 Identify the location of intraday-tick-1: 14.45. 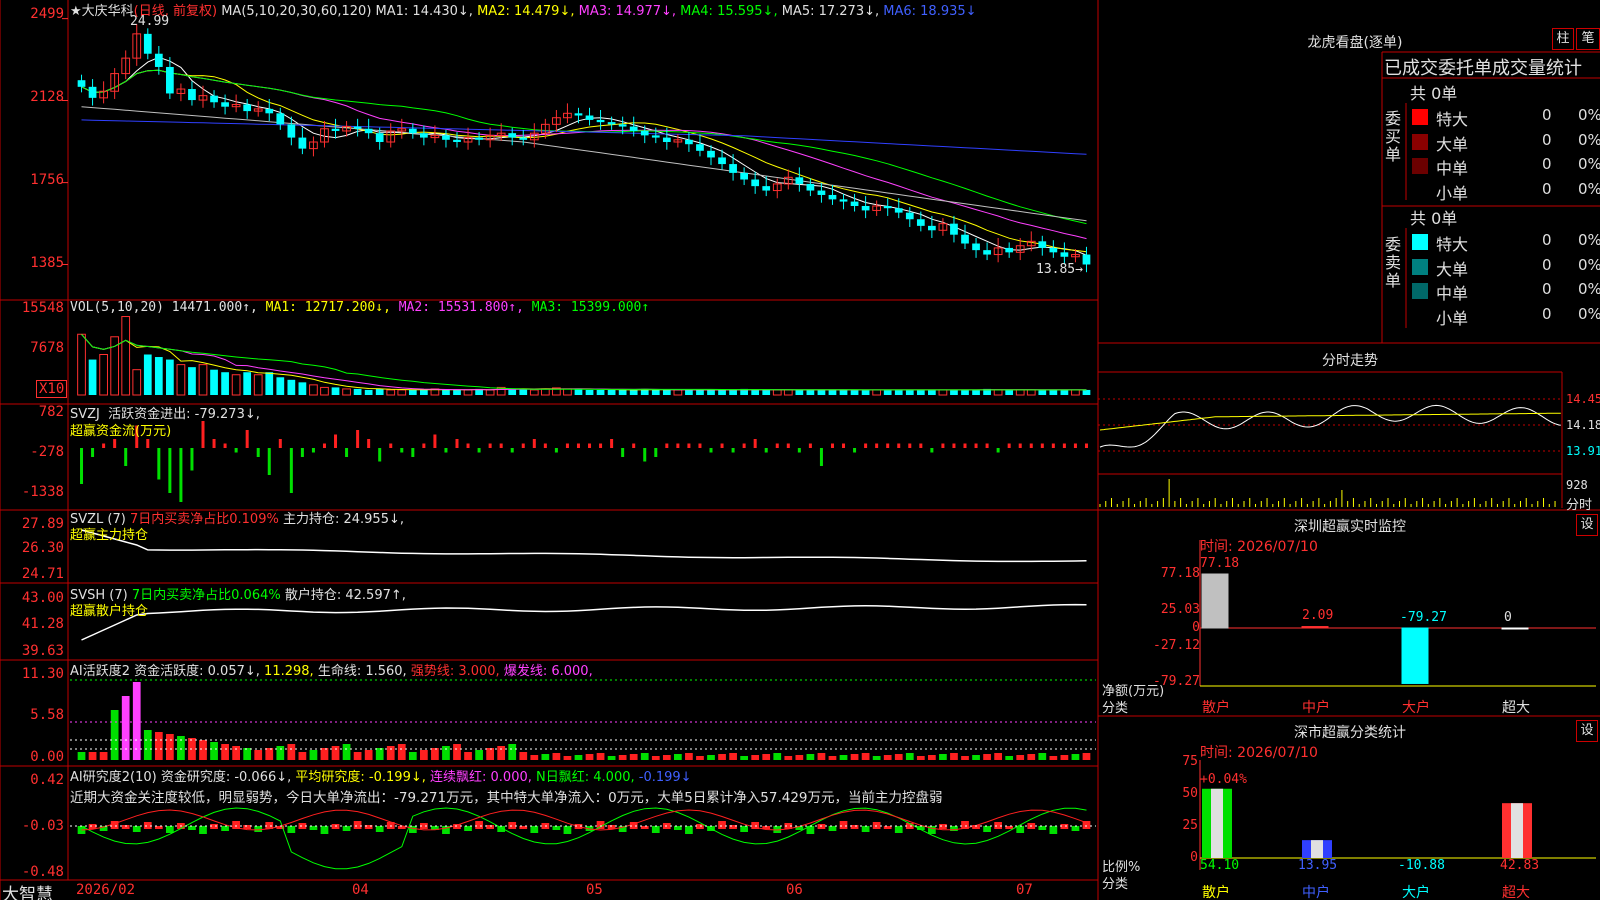
(1583, 399).